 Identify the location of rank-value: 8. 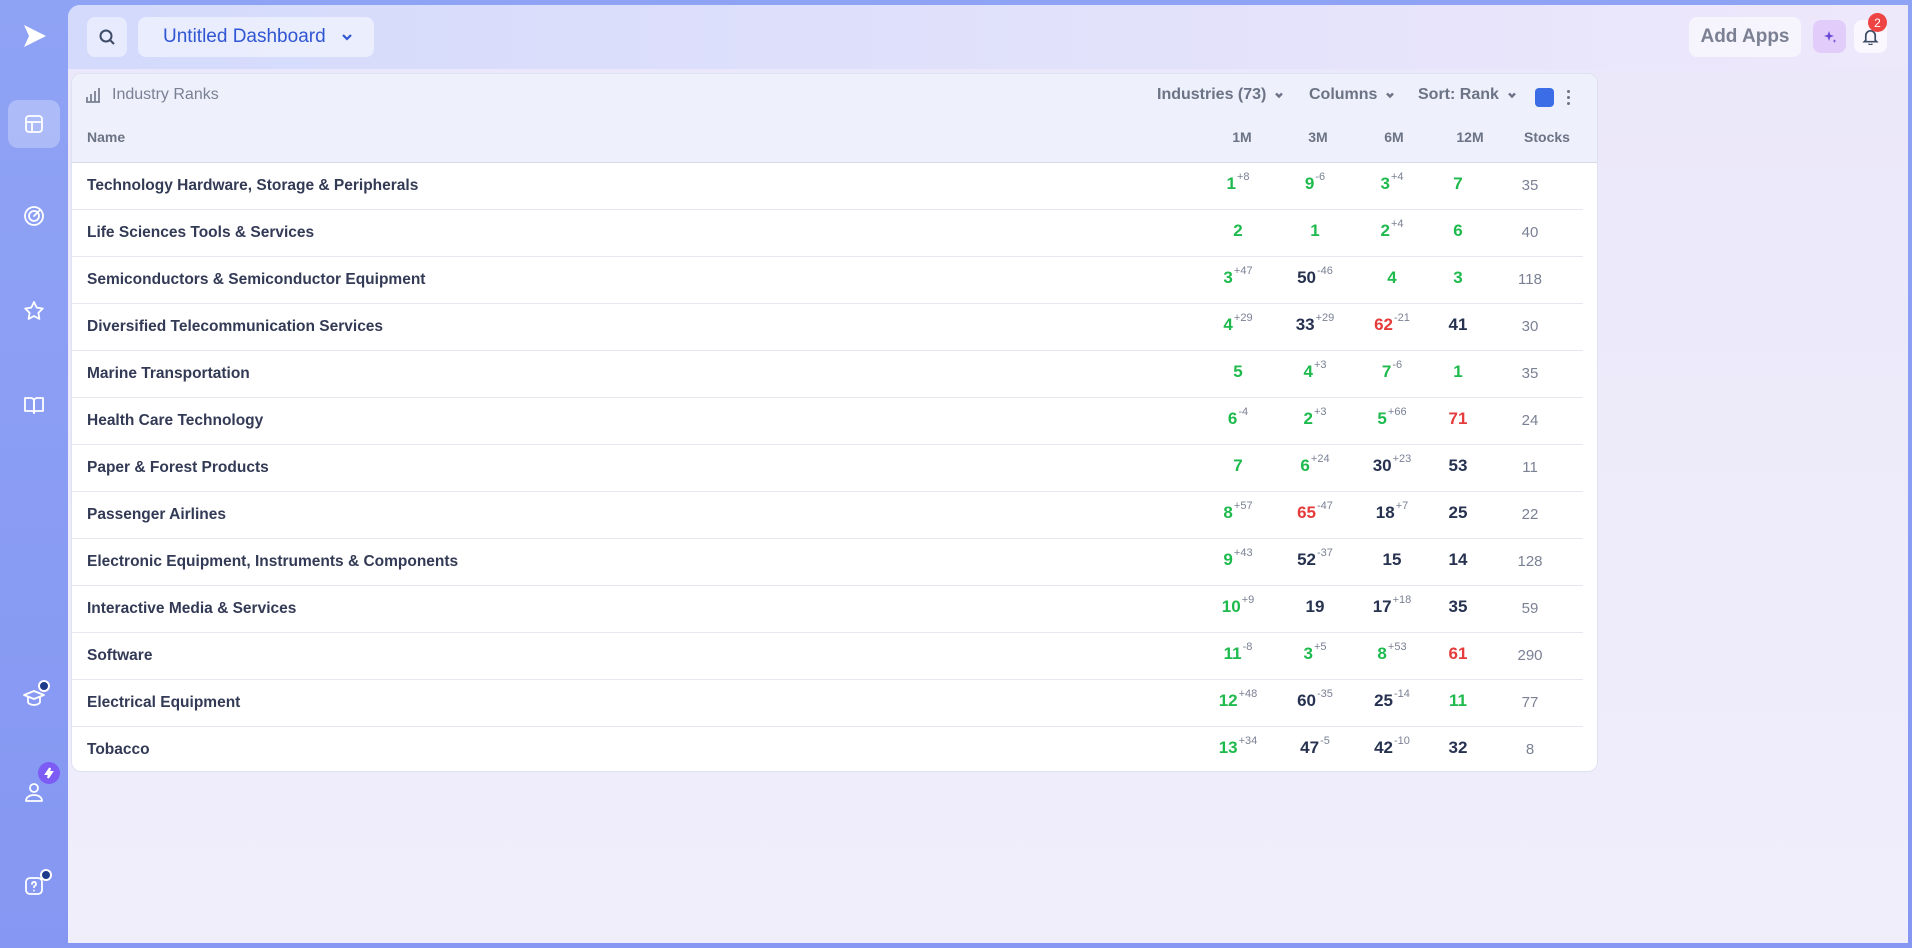
(1228, 512).